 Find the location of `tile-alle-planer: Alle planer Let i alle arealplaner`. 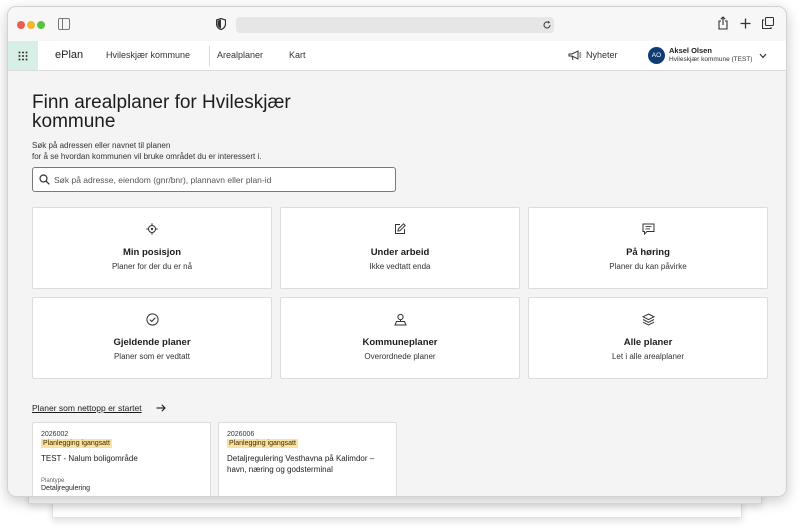

tile-alle-planer: Alle planer Let i alle arealplaner is located at coordinates (648, 338).